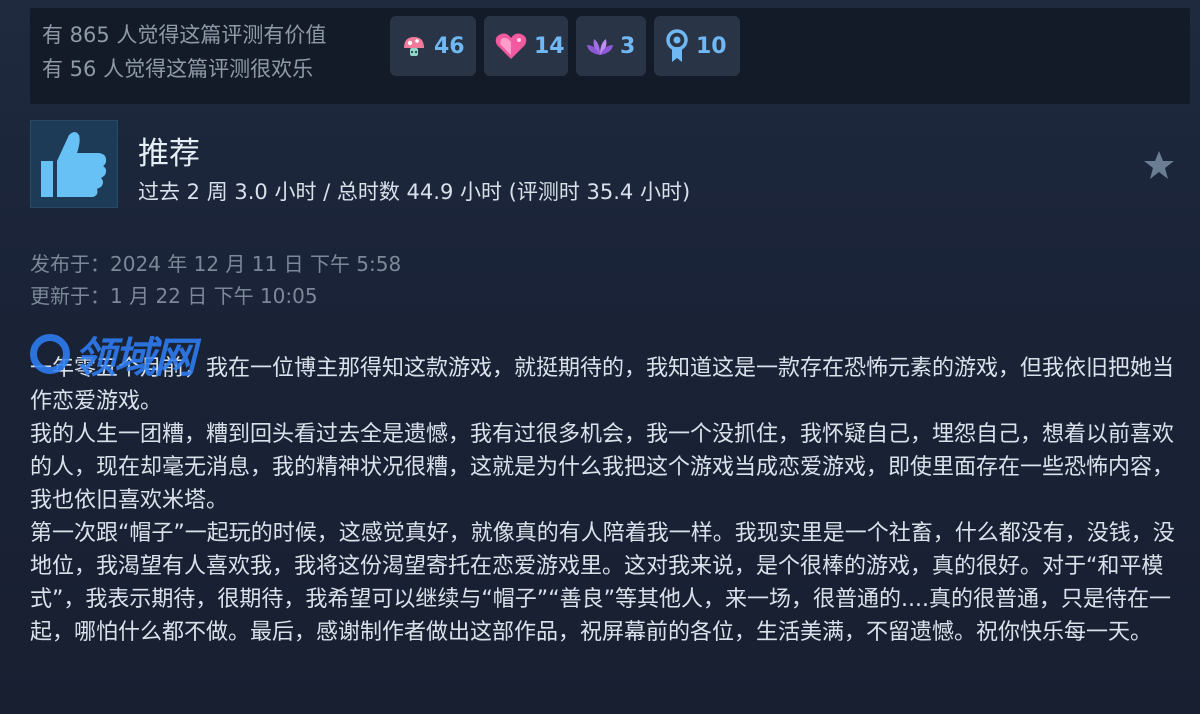 Image resolution: width=1200 pixels, height=714 pixels. I want to click on award-count: 3, so click(628, 46).